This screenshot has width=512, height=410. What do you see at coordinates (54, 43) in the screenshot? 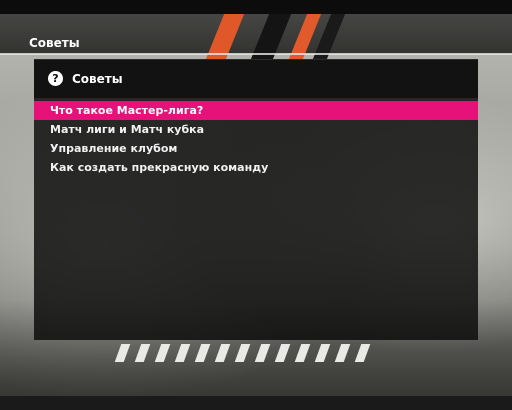
I see `screen-title: Советы` at bounding box center [54, 43].